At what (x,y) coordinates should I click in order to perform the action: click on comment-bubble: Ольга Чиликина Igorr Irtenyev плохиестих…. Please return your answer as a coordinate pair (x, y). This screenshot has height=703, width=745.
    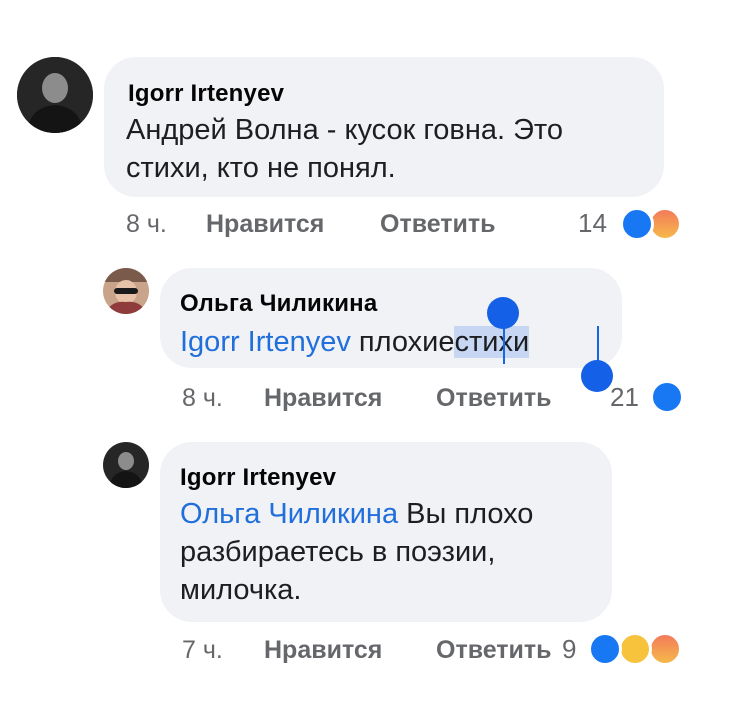
    Looking at the image, I should click on (391, 318).